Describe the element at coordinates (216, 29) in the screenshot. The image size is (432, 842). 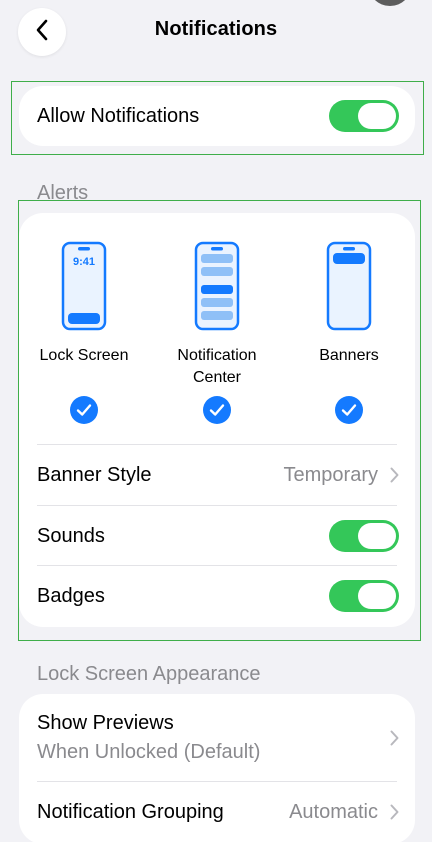
I see `page-title: Notifications` at that location.